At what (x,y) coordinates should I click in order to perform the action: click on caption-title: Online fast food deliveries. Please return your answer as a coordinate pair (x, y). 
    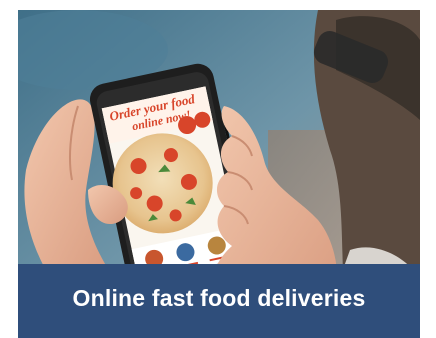
    Looking at the image, I should click on (219, 297).